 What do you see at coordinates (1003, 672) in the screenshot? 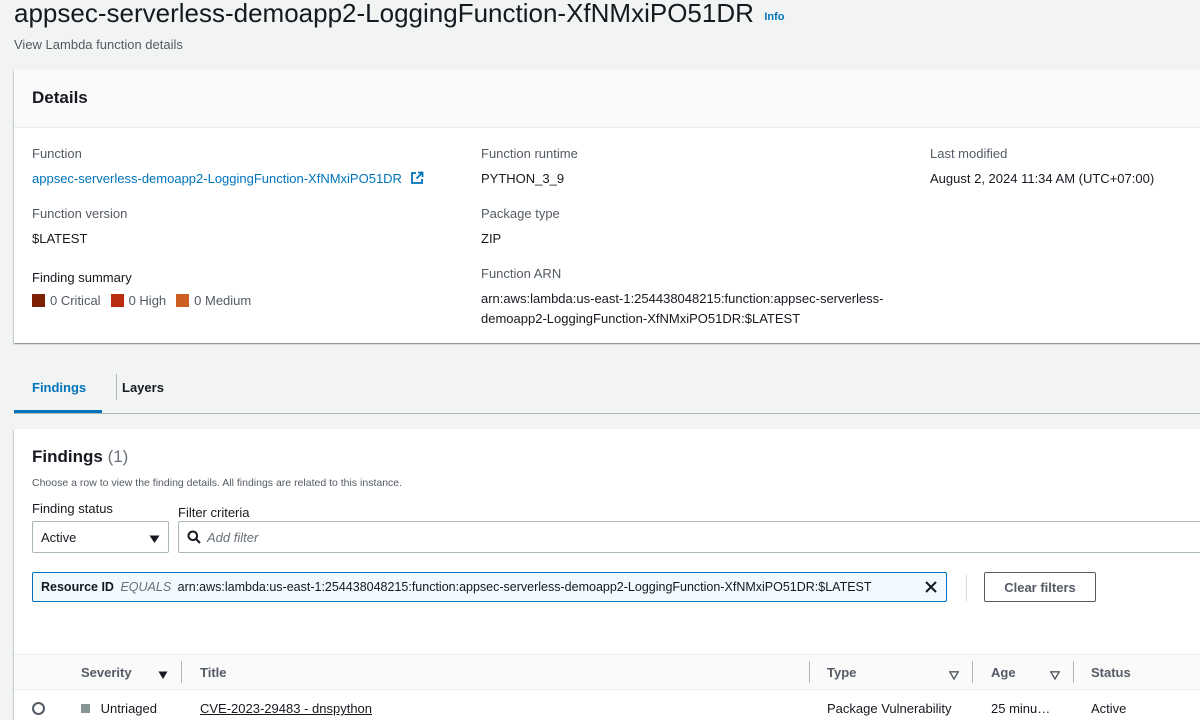
I see `column-age: Age` at bounding box center [1003, 672].